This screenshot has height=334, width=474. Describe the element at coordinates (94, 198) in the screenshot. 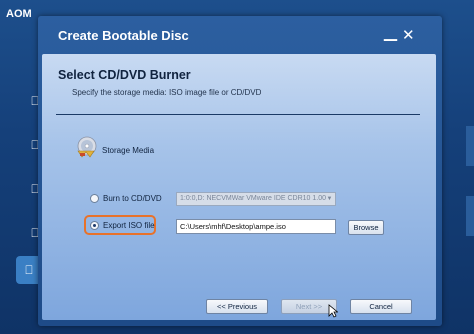

I see `burn-to-disc-radio` at that location.